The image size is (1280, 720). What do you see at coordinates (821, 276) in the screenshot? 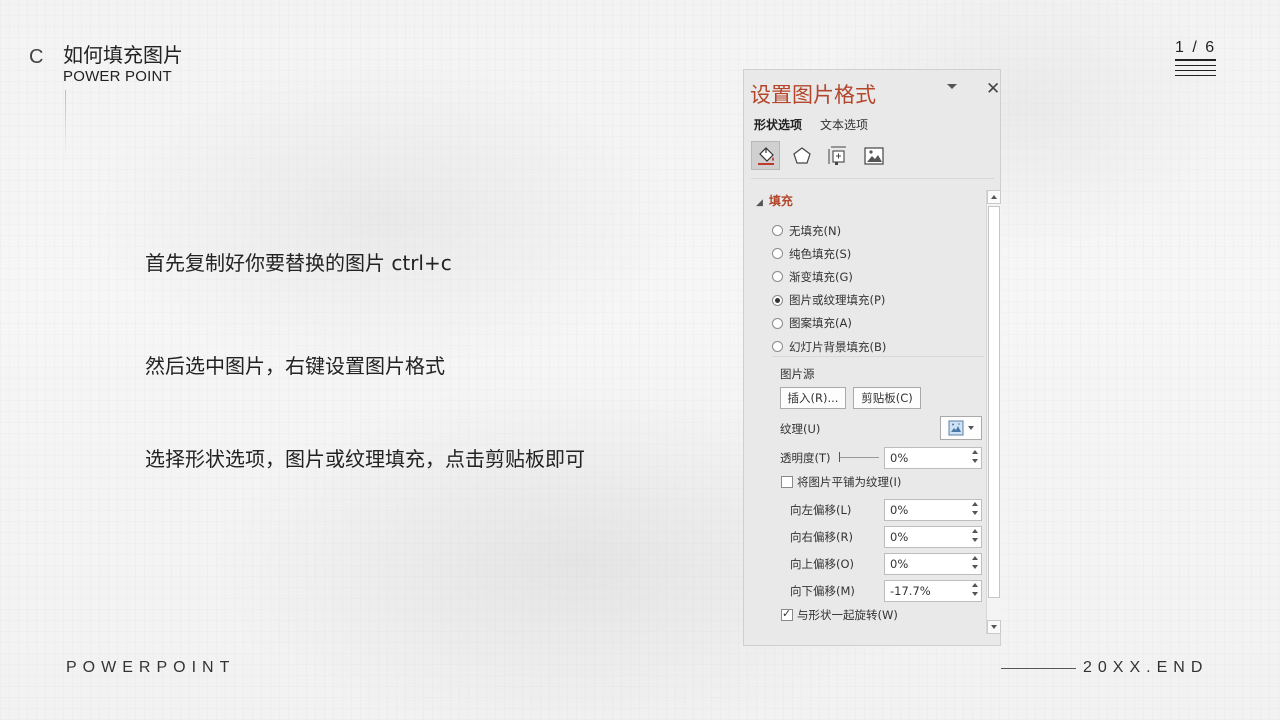
I see `fill-option-label: 渐变填充(G)` at bounding box center [821, 276].